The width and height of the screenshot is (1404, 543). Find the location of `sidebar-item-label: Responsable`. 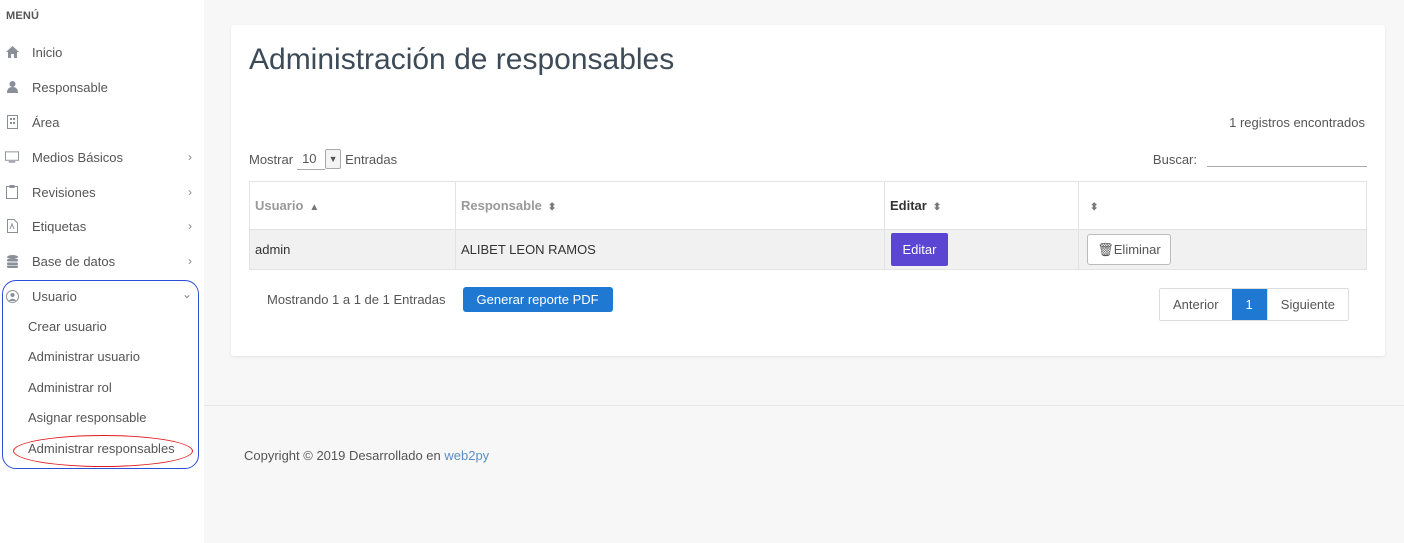

sidebar-item-label: Responsable is located at coordinates (70, 87).